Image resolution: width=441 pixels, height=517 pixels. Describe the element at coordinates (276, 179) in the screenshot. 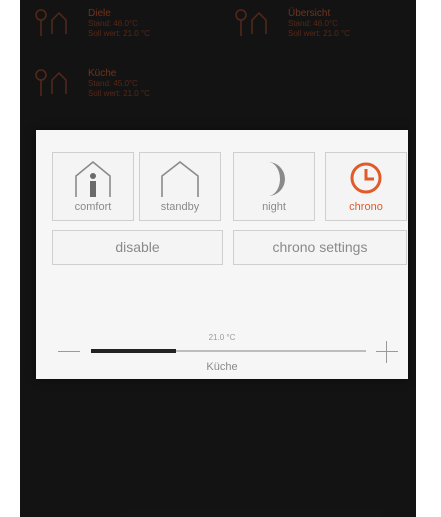

I see `crescent-moon-icon` at that location.